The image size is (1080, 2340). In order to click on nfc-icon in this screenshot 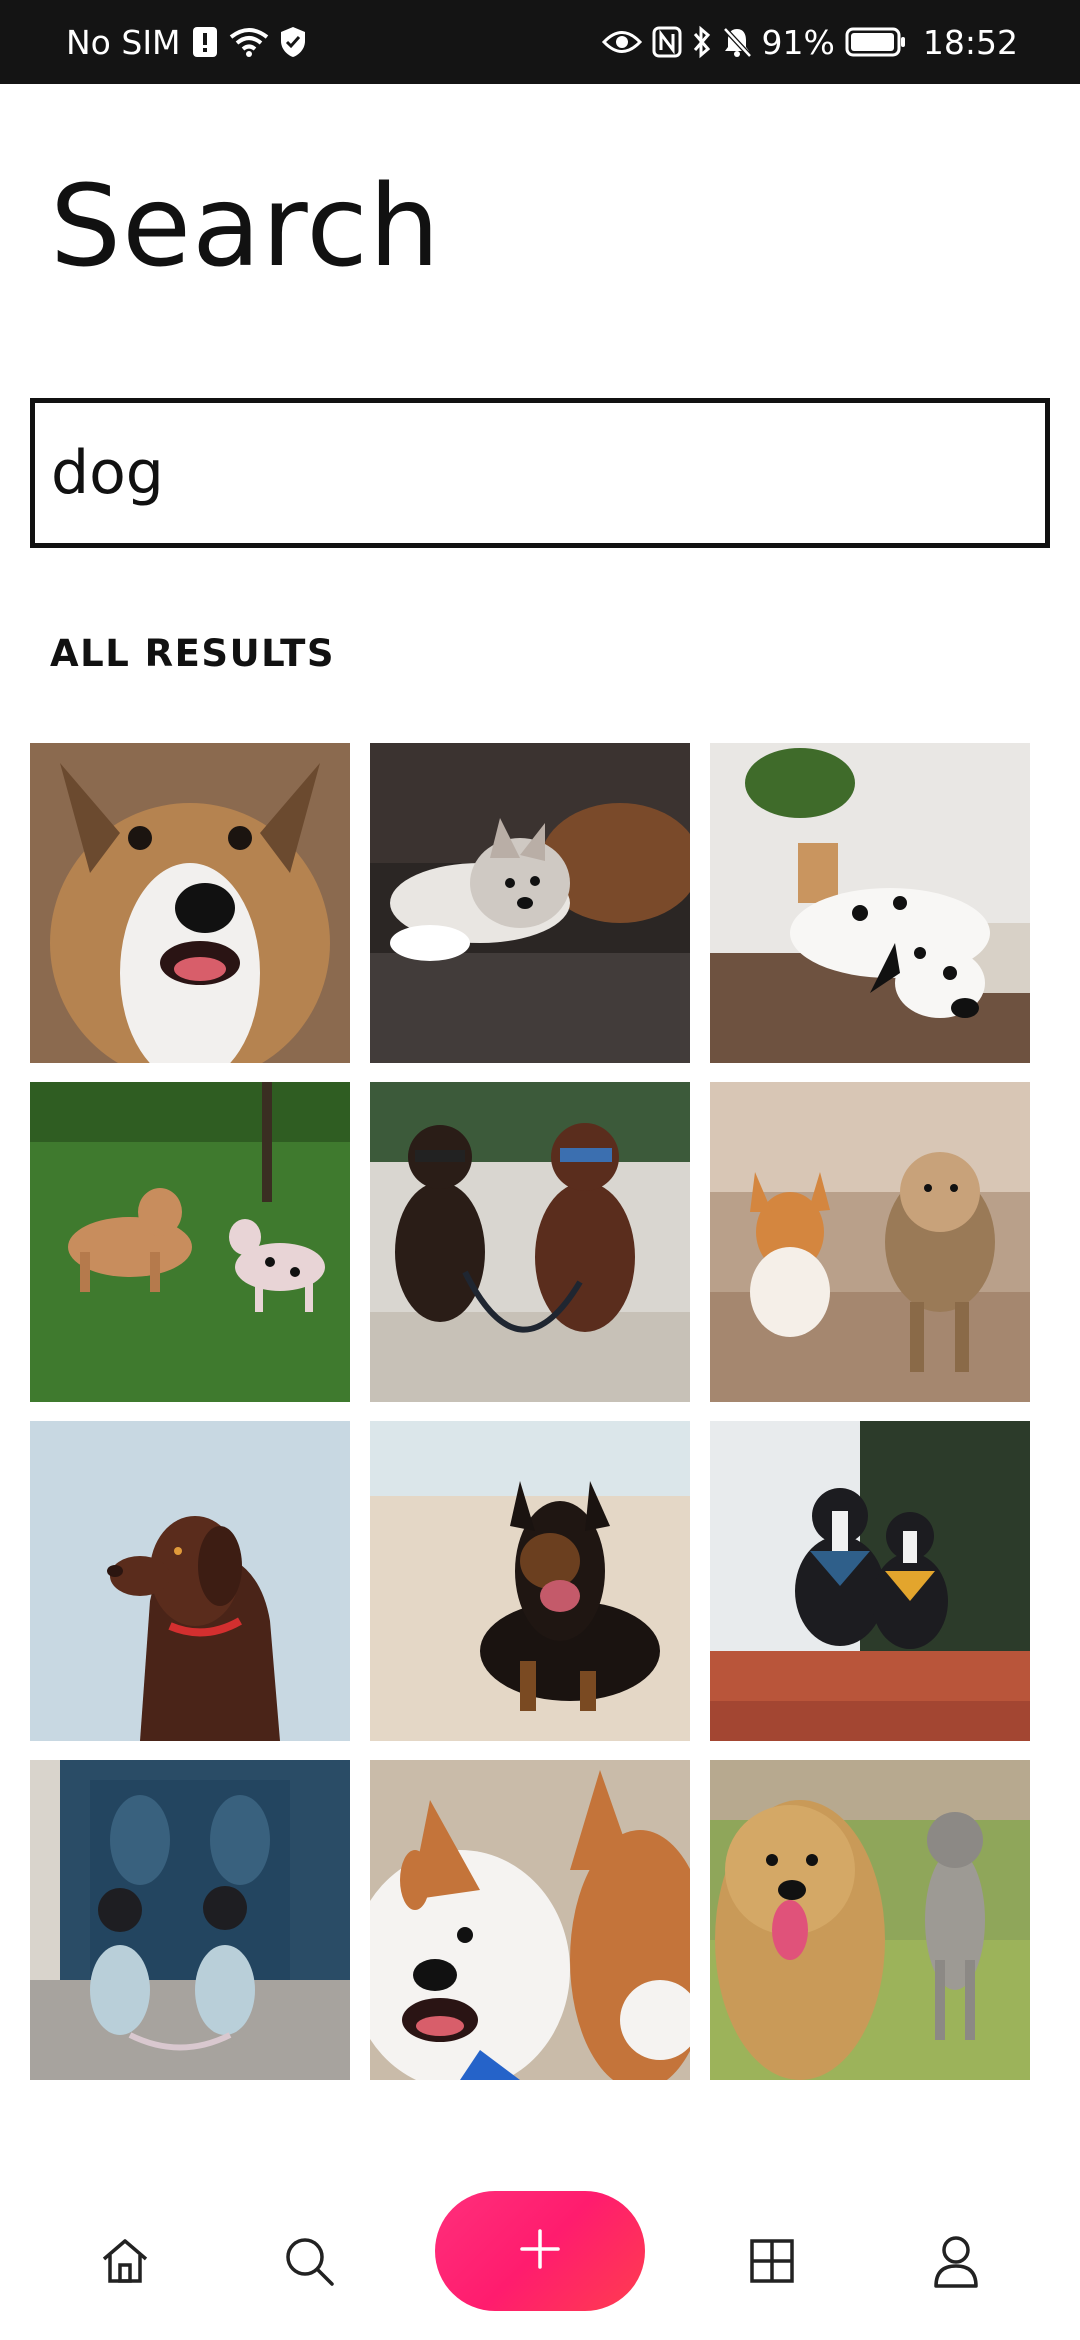, I will do `click(667, 42)`.